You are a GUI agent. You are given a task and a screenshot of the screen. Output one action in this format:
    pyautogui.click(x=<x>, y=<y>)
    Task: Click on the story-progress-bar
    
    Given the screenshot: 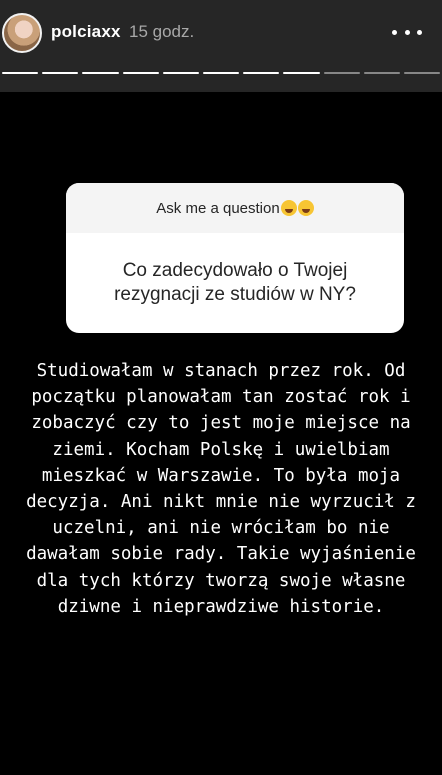 What is the action you would take?
    pyautogui.click(x=221, y=74)
    